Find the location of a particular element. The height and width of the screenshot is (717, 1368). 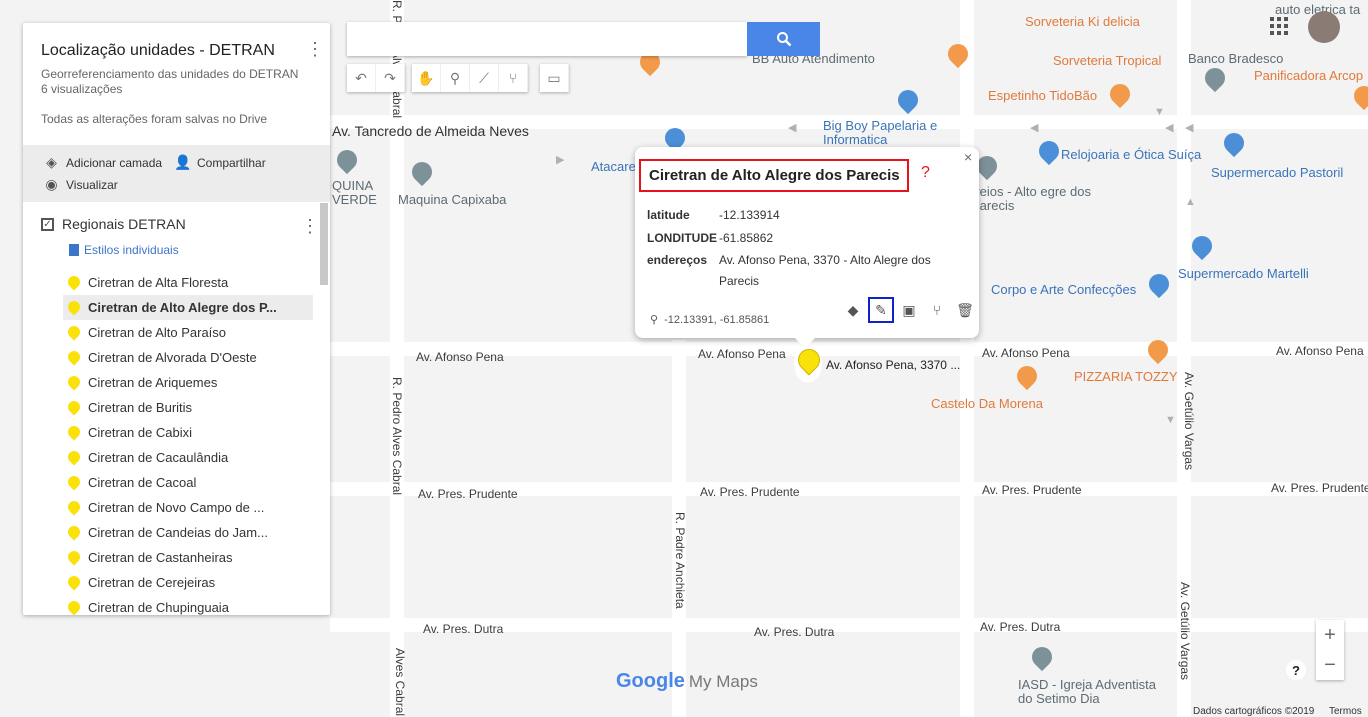

longitude-row: LONDITUDE -61.85862 is located at coordinates (805, 238).